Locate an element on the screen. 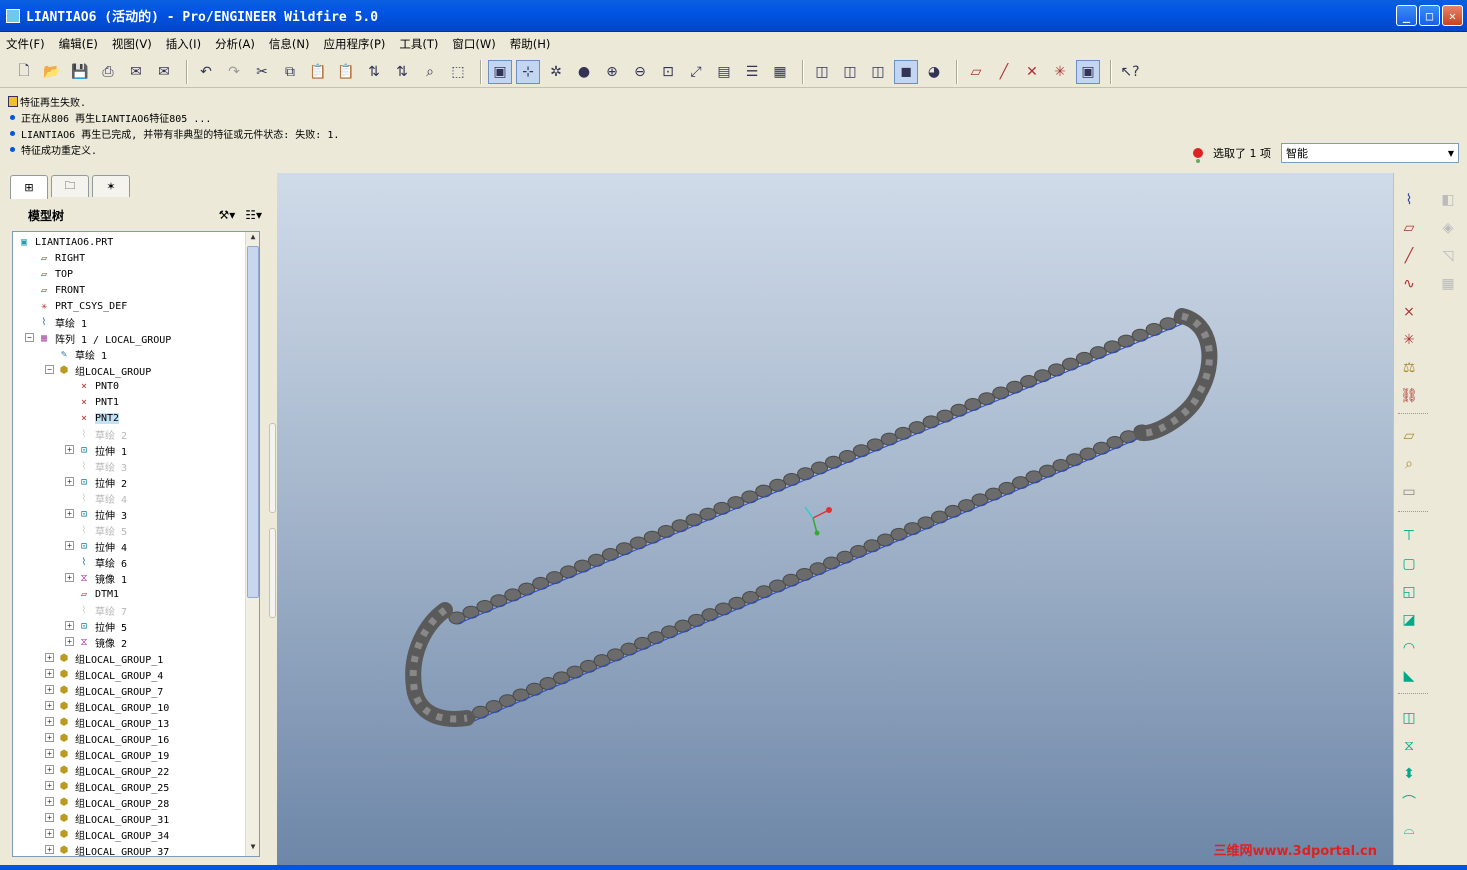 This screenshot has width=1467, height=870. rib-tool-icon: ◪ is located at coordinates (1409, 620).